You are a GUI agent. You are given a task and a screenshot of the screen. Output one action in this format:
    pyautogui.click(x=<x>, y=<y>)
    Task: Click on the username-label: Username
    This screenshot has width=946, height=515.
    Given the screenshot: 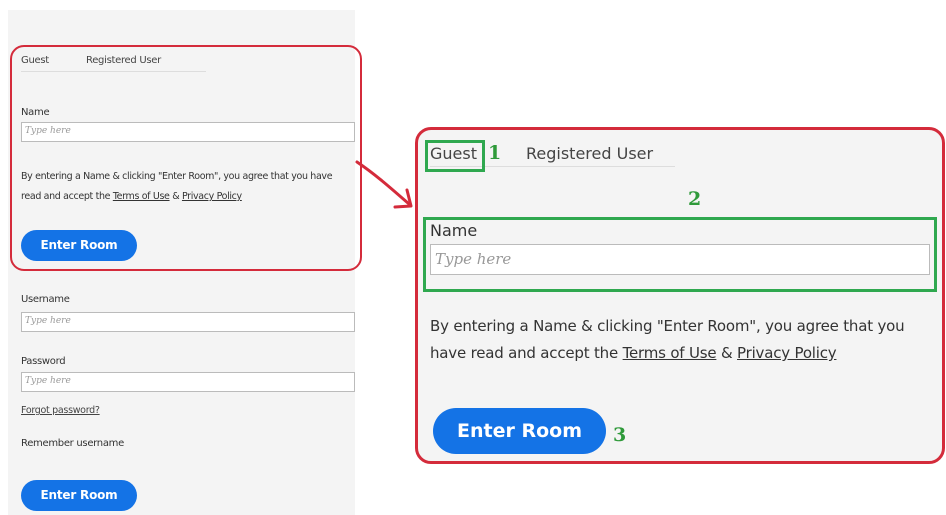 What is the action you would take?
    pyautogui.click(x=45, y=299)
    